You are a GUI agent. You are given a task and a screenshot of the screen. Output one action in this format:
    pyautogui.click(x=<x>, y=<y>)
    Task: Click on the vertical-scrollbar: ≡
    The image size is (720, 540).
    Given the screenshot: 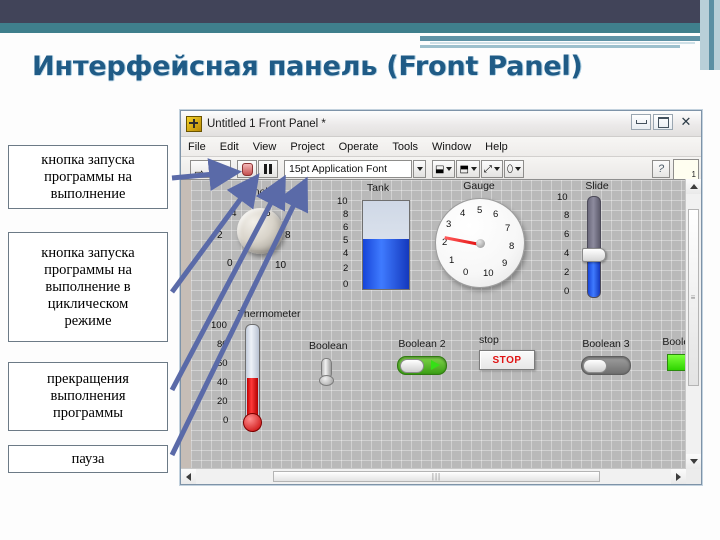 What is the action you would take?
    pyautogui.click(x=693, y=324)
    